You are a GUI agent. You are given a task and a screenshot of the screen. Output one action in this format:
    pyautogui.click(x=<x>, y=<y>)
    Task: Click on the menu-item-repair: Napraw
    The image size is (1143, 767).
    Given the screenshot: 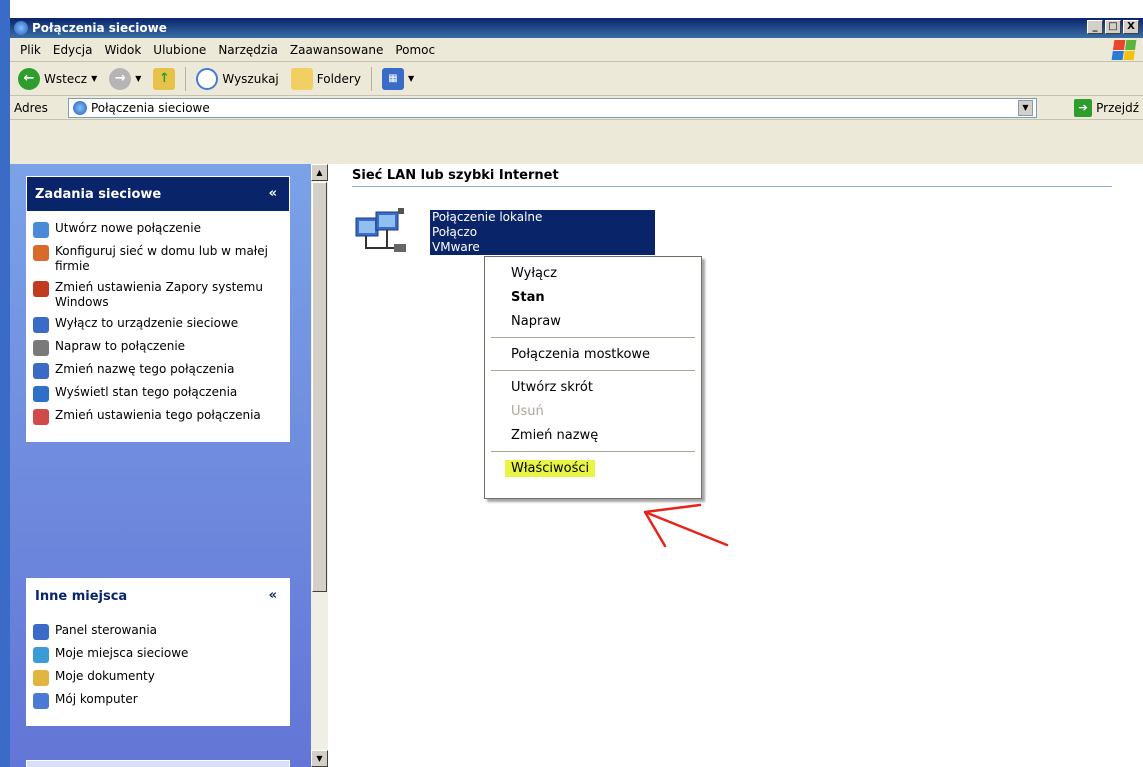 What is the action you would take?
    pyautogui.click(x=593, y=321)
    